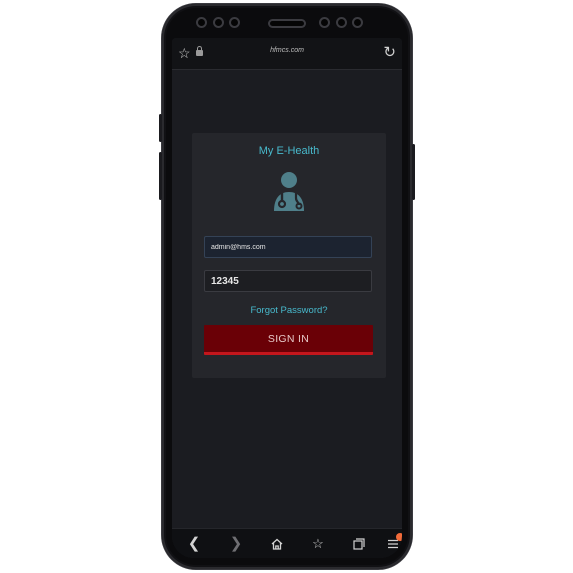 The image size is (573, 573). What do you see at coordinates (194, 544) in the screenshot?
I see `back-icon: ❮` at bounding box center [194, 544].